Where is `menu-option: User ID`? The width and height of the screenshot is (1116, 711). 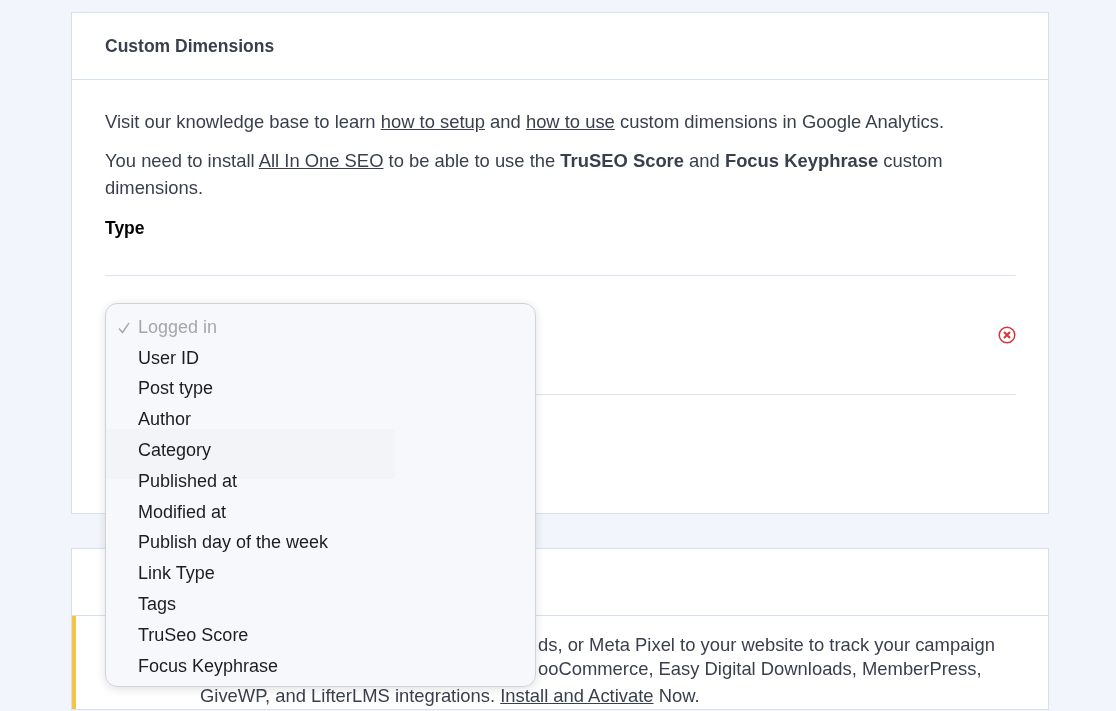 menu-option: User ID is located at coordinates (320, 358).